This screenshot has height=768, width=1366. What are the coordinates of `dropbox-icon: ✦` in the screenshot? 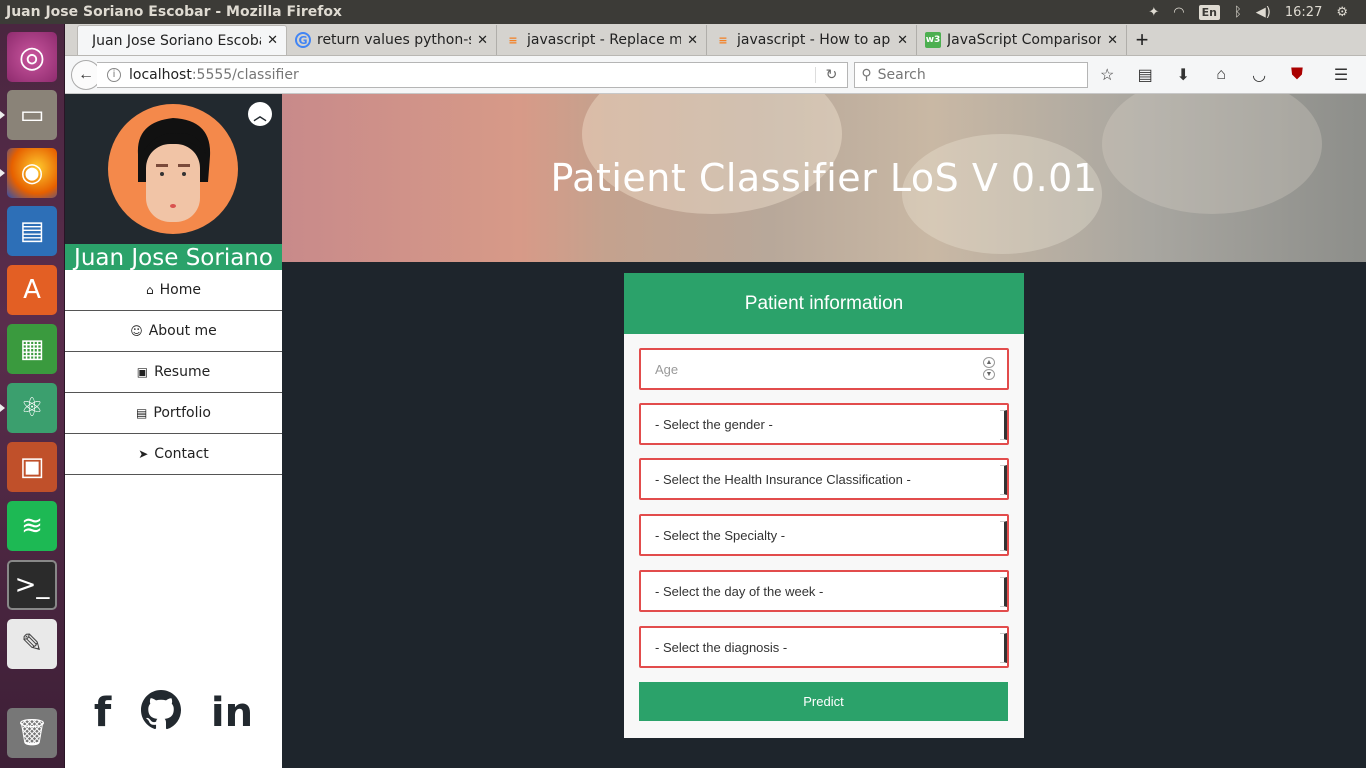 It's located at (1153, 12).